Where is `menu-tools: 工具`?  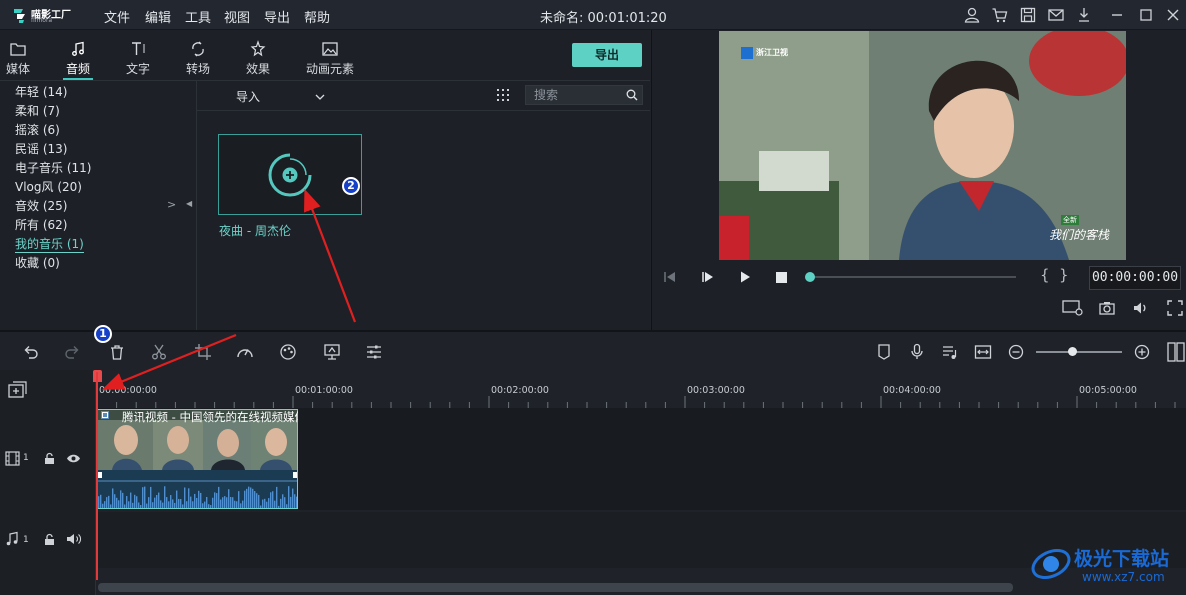
menu-tools: 工具 is located at coordinates (198, 16).